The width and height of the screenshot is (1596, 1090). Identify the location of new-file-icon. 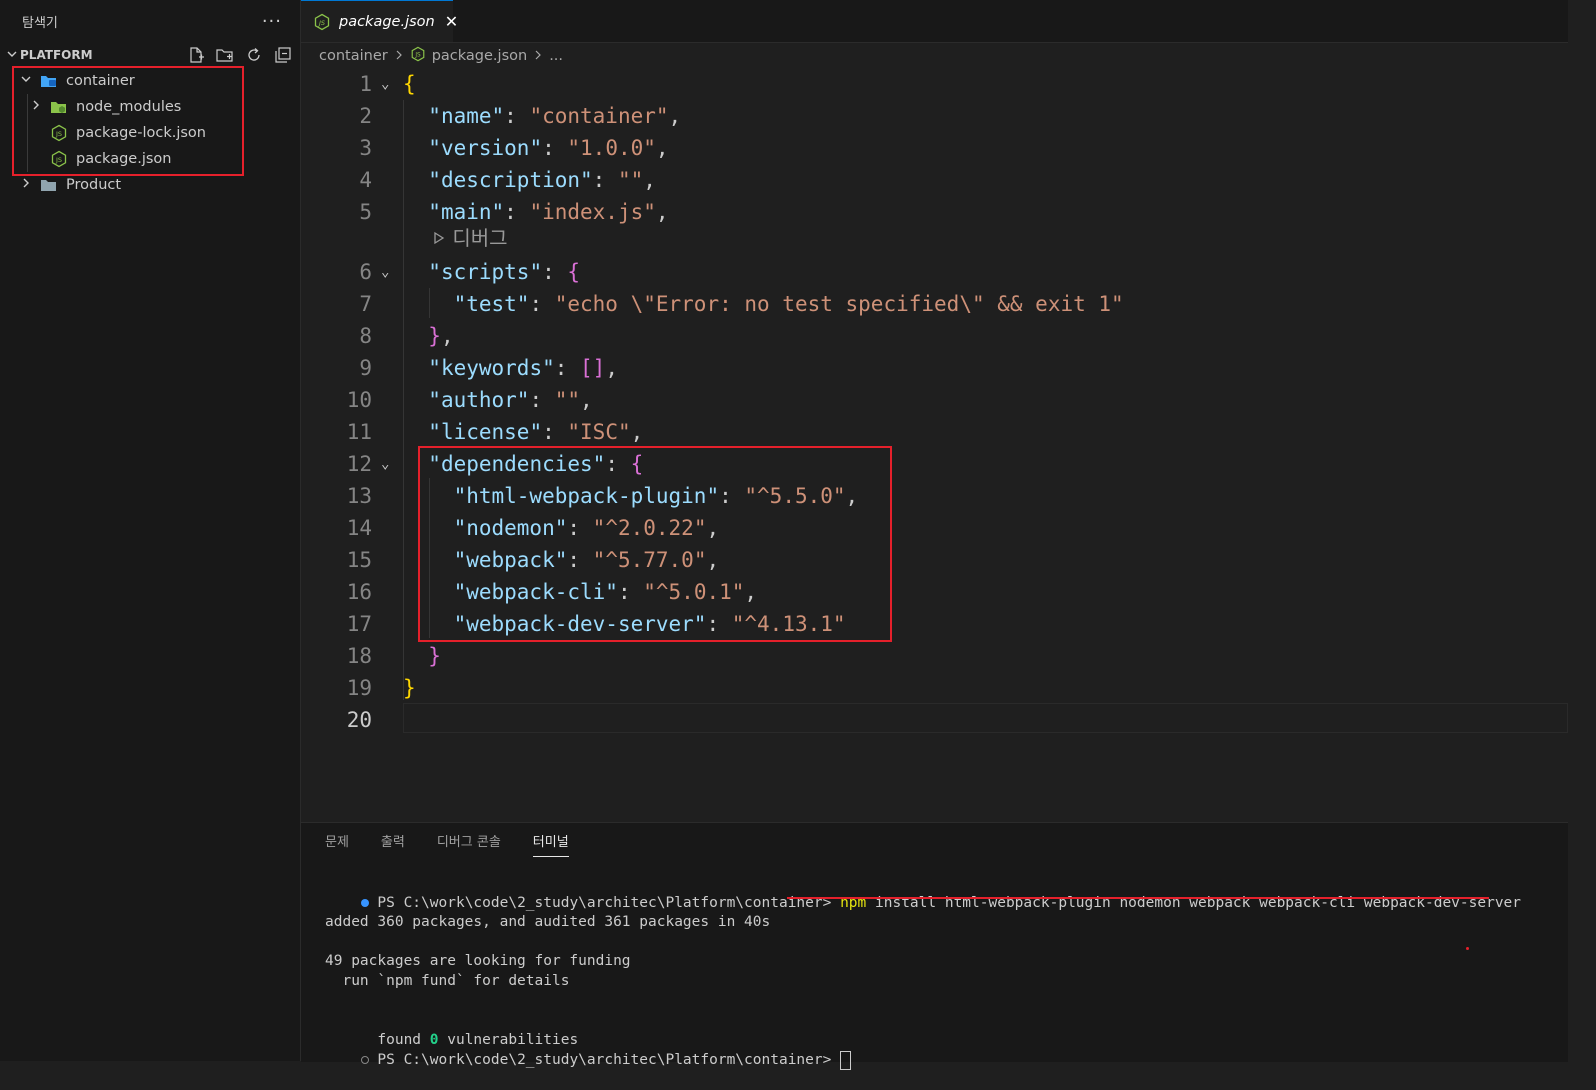
(196, 55).